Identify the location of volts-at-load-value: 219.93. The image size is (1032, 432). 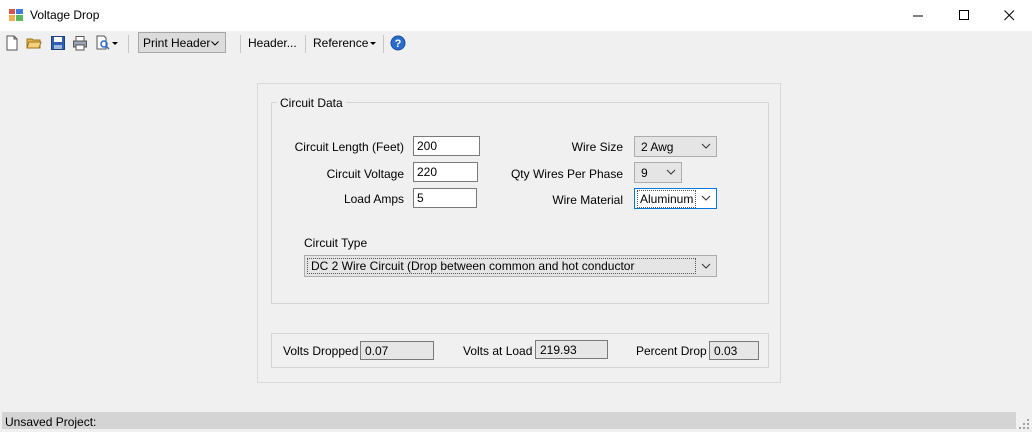
(571, 349).